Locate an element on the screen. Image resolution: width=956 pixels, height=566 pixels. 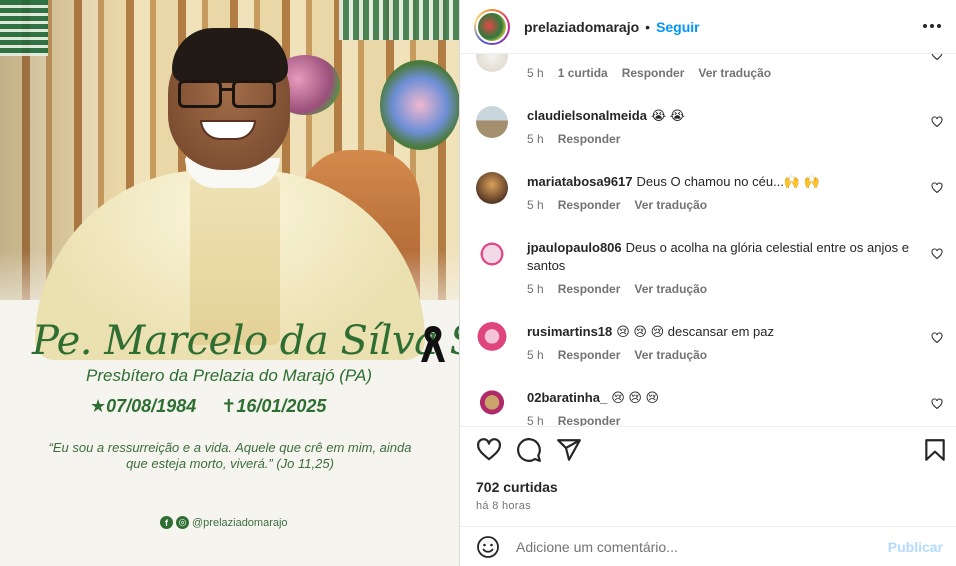
comment-username: 02baratinha_ is located at coordinates (567, 397).